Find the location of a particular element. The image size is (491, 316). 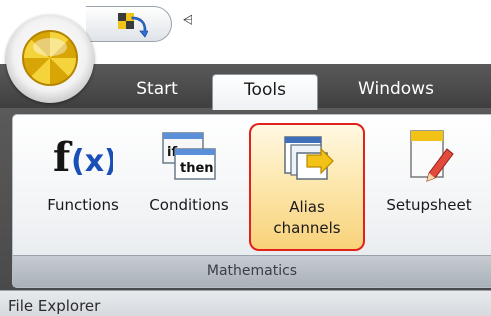

setupsheet-label: Setupsheet is located at coordinates (429, 205).